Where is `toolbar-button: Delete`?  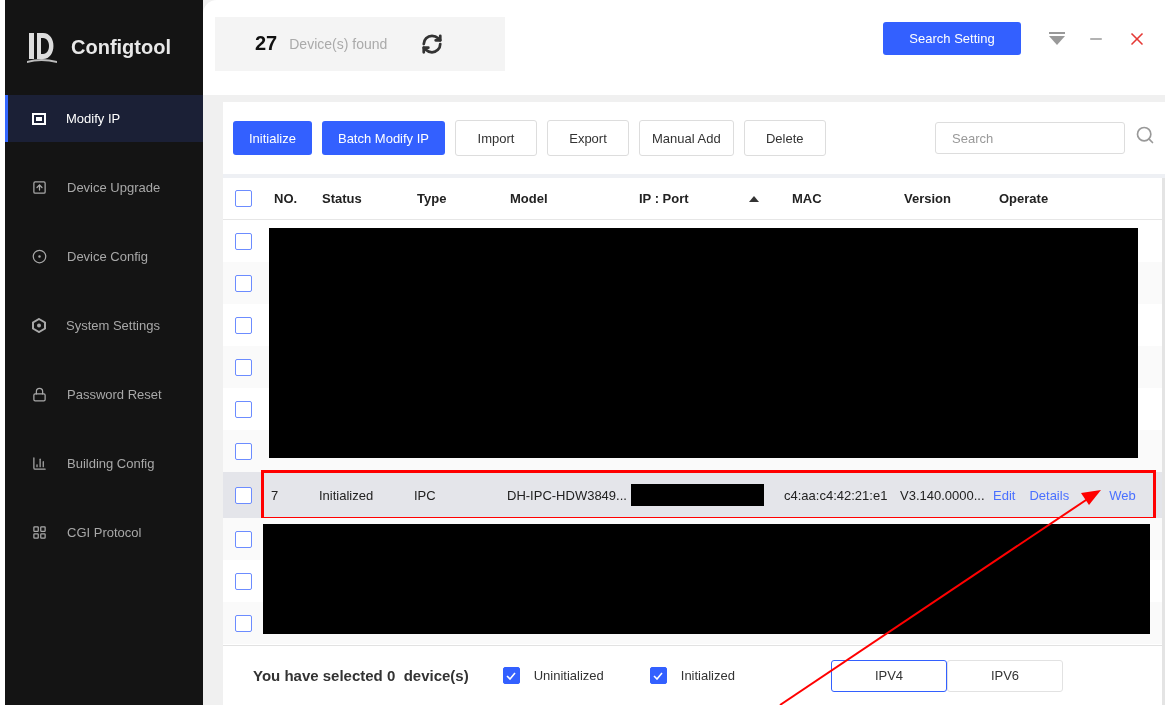 toolbar-button: Delete is located at coordinates (784, 138).